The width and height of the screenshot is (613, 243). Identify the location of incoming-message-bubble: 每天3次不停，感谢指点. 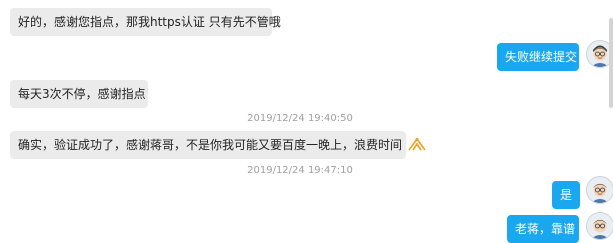
(79, 94).